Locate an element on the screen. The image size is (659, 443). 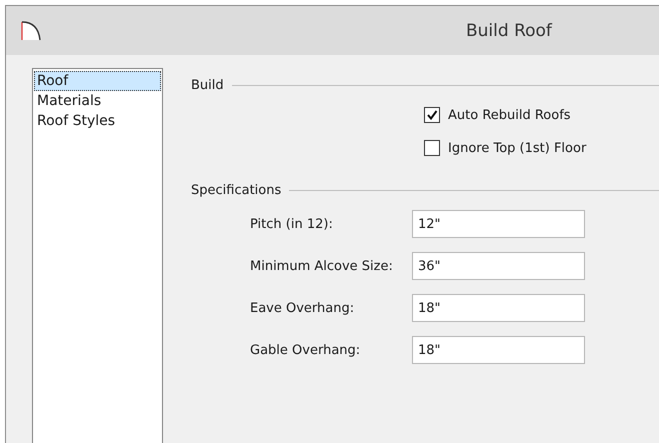
input-field: 36" is located at coordinates (498, 266).